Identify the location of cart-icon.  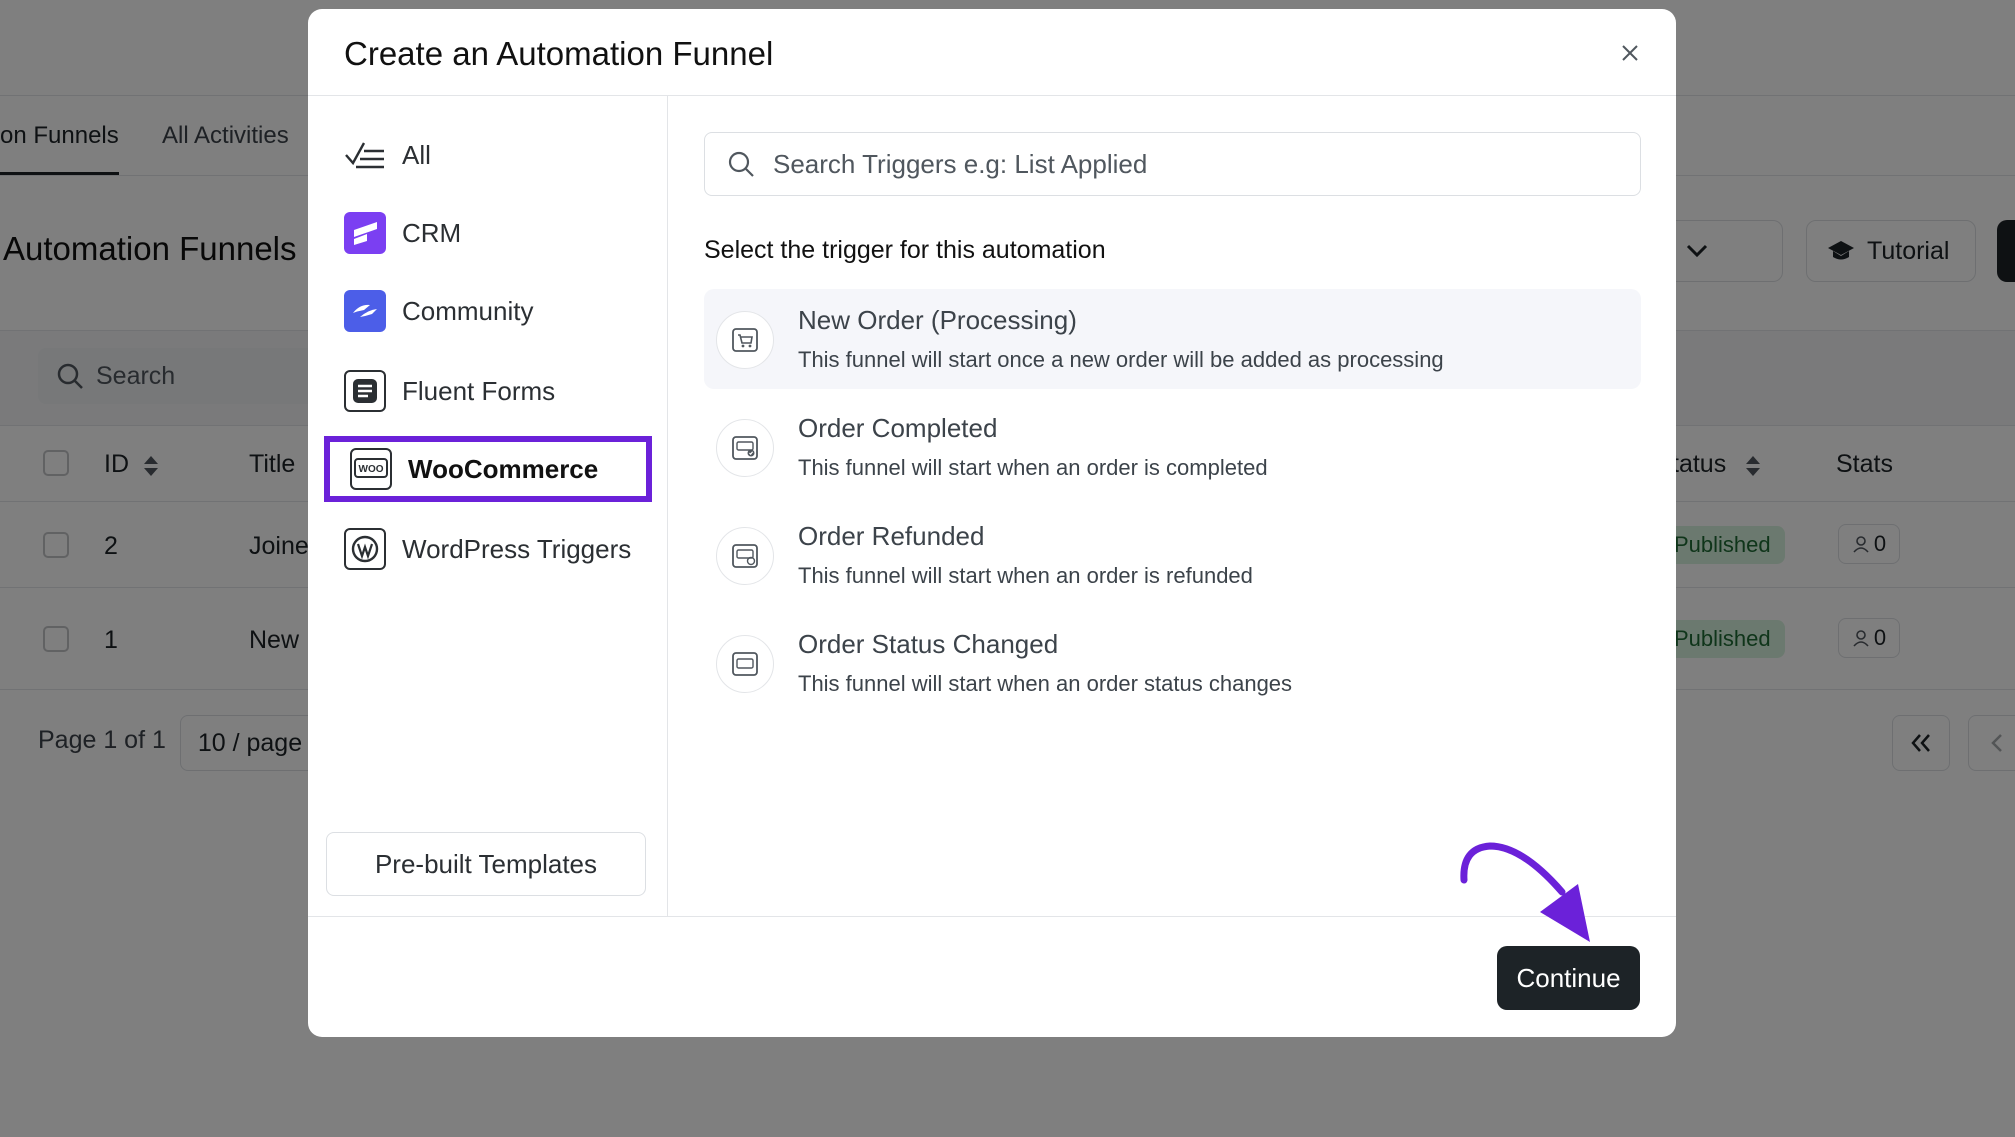
(745, 340).